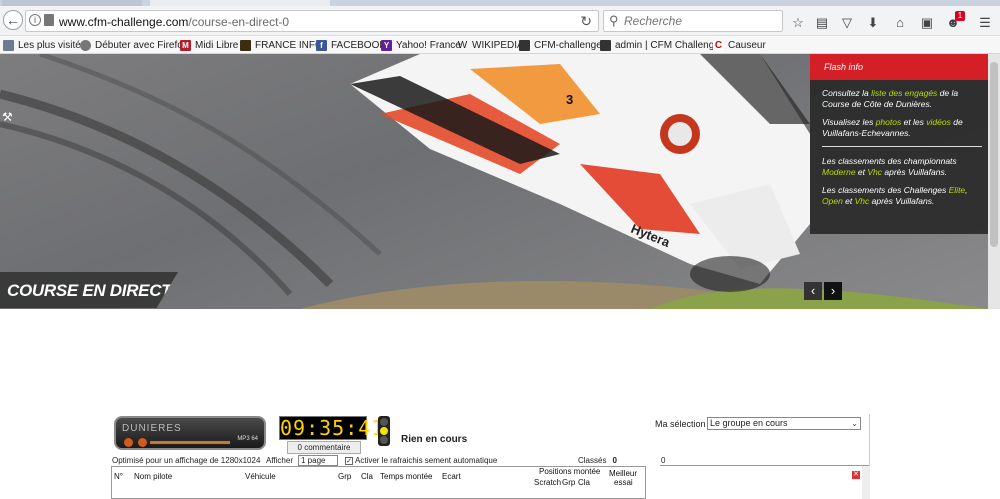 This screenshot has height=499, width=1000. I want to click on col-positions: Positions montée, so click(570, 471).